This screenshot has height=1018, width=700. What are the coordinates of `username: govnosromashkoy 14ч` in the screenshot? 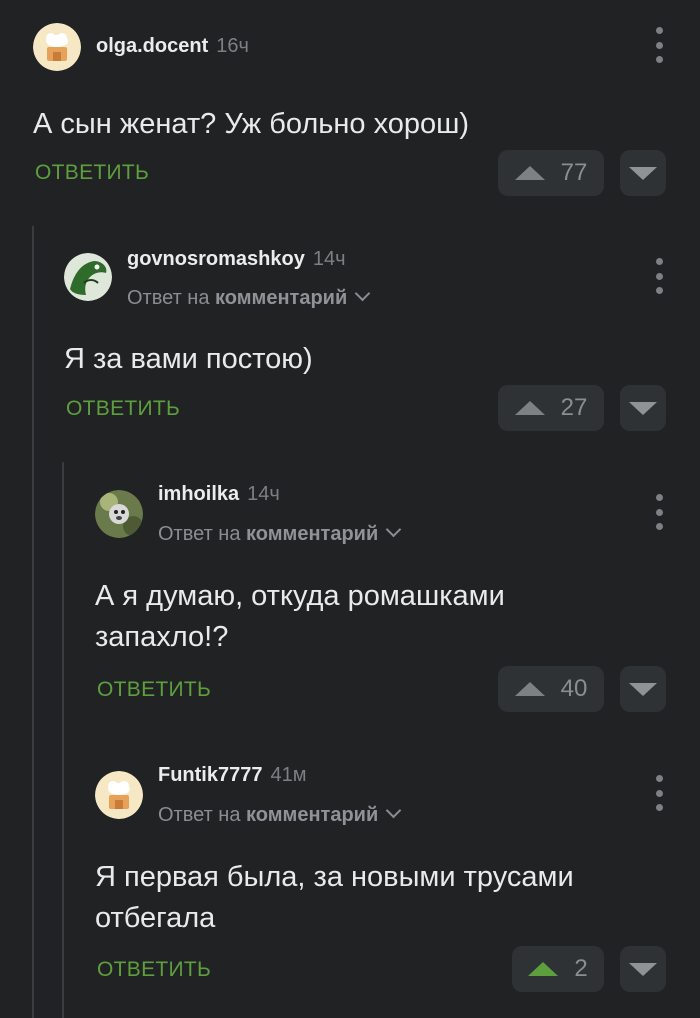 It's located at (236, 259).